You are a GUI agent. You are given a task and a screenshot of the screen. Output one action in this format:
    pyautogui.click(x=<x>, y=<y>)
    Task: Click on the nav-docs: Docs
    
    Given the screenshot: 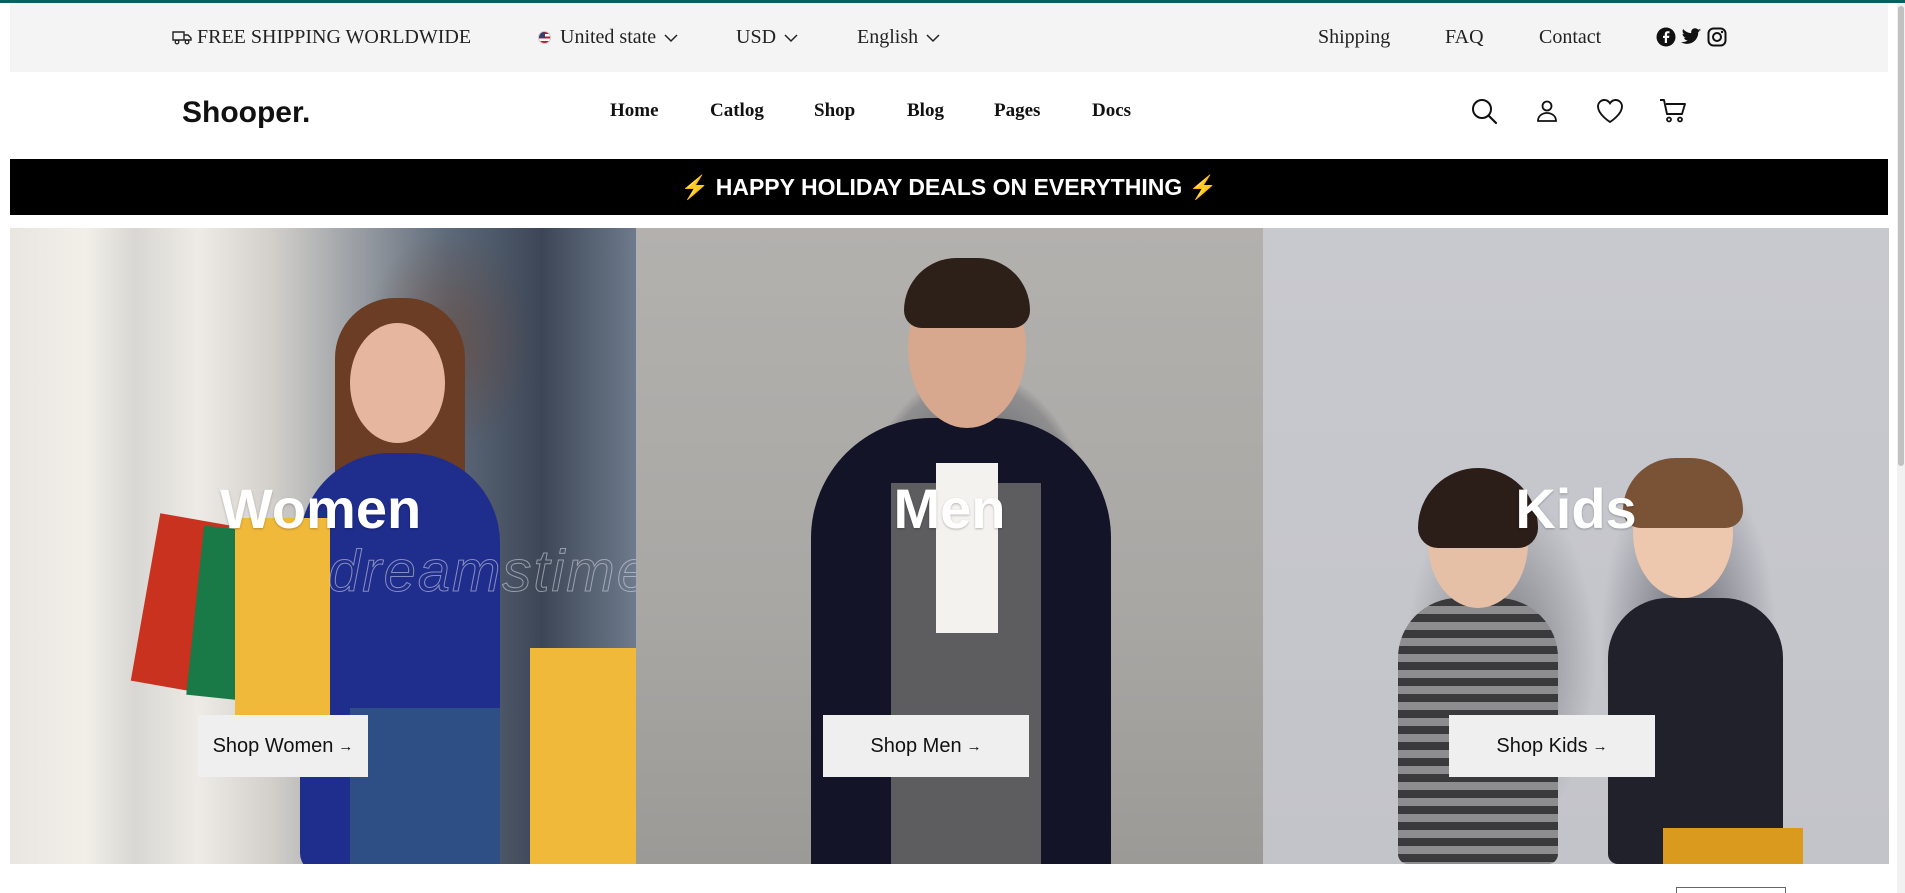 What is the action you would take?
    pyautogui.click(x=1111, y=111)
    